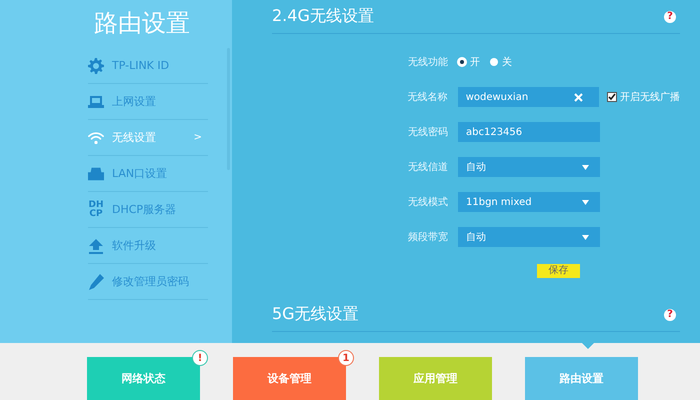  What do you see at coordinates (148, 102) in the screenshot?
I see `sidebar-item: 上网设置` at bounding box center [148, 102].